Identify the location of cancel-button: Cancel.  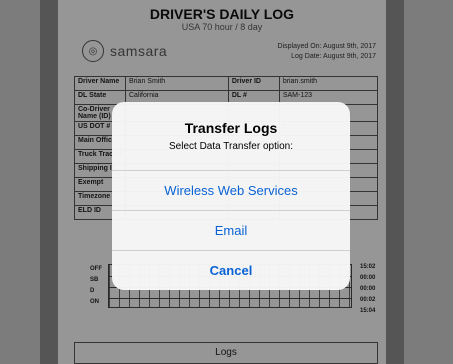
(231, 270).